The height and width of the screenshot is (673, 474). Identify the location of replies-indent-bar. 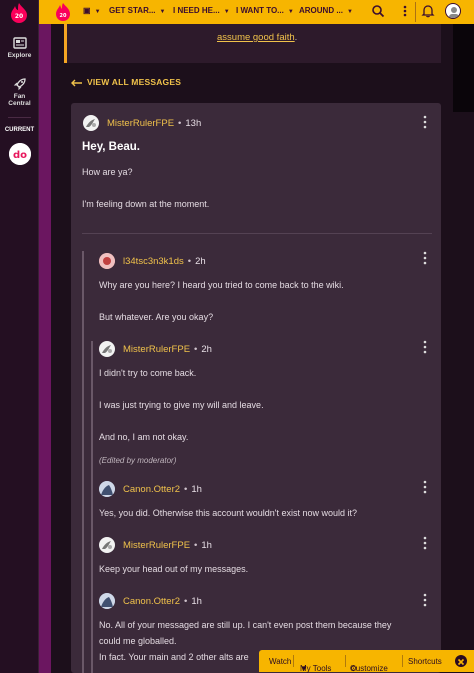
(83, 462).